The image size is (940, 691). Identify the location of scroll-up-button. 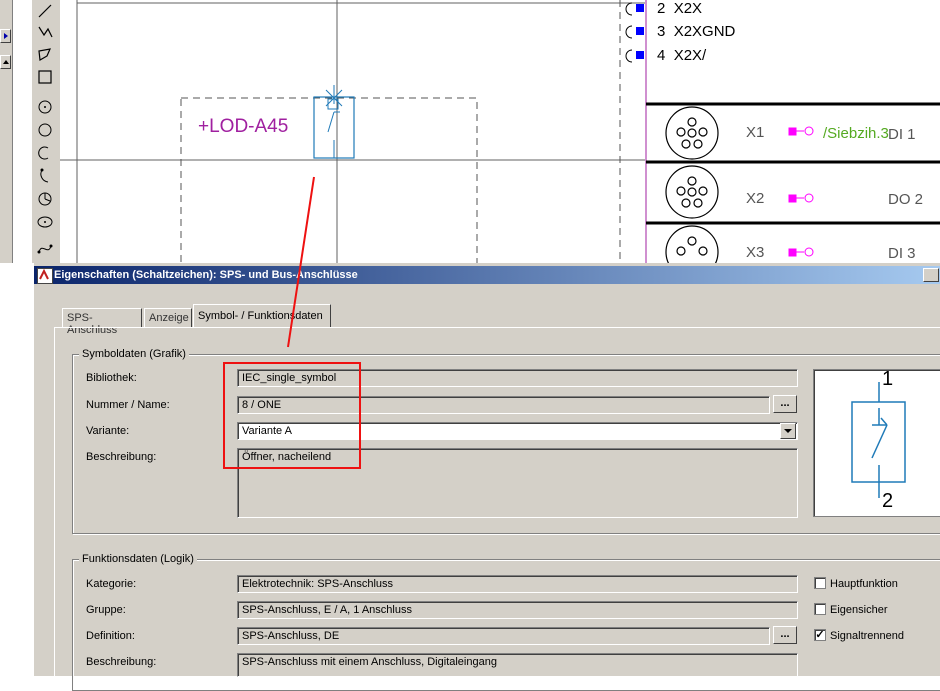
(5, 62).